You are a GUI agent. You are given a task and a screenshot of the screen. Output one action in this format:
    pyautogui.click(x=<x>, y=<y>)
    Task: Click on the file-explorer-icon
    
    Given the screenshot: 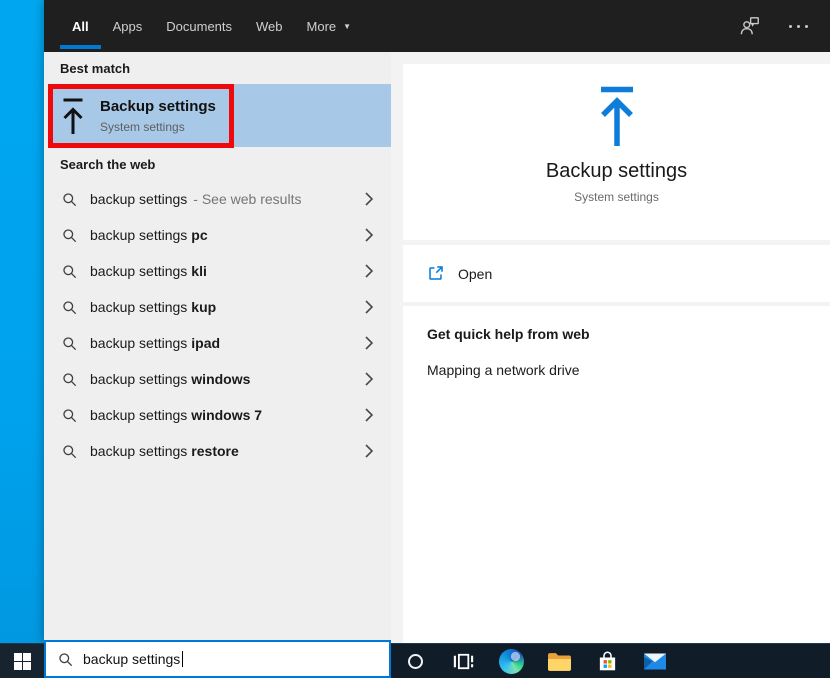 What is the action you would take?
    pyautogui.click(x=559, y=661)
    